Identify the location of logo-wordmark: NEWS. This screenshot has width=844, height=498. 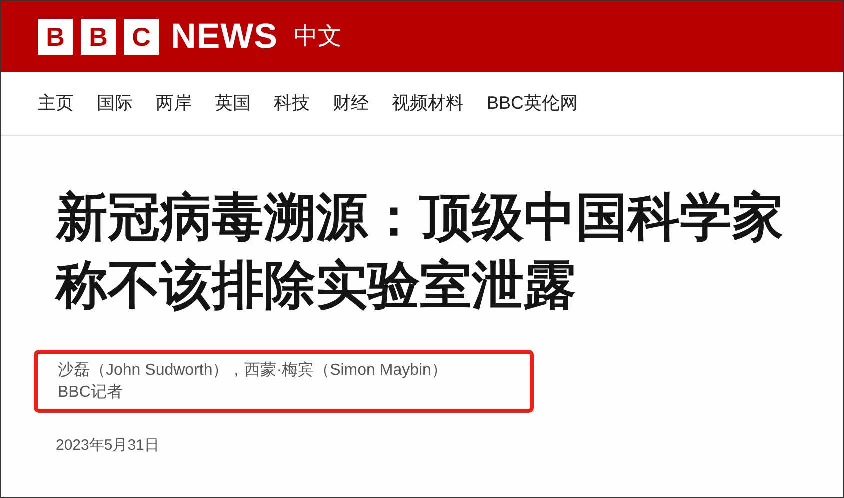
(224, 36).